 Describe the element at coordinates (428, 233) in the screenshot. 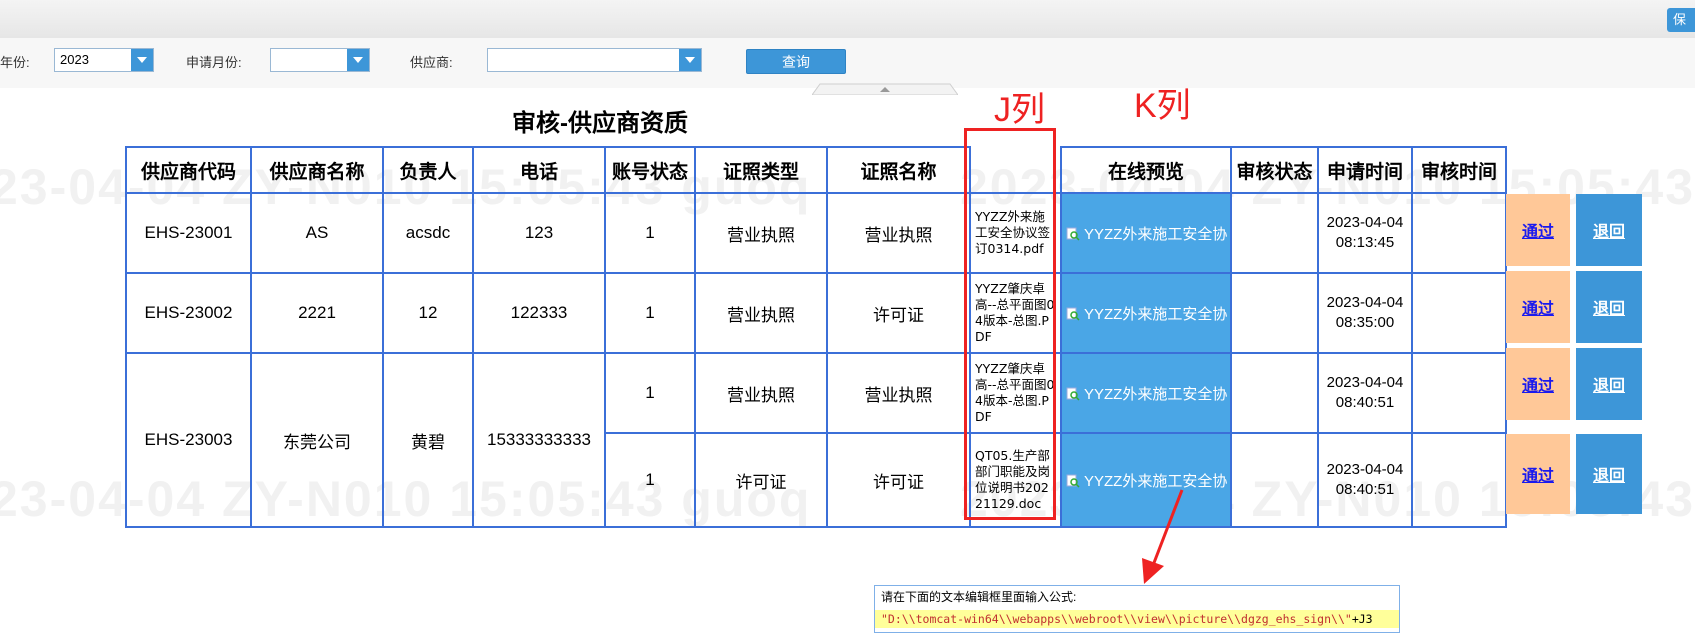

I see `supplier-person: acsdc` at that location.